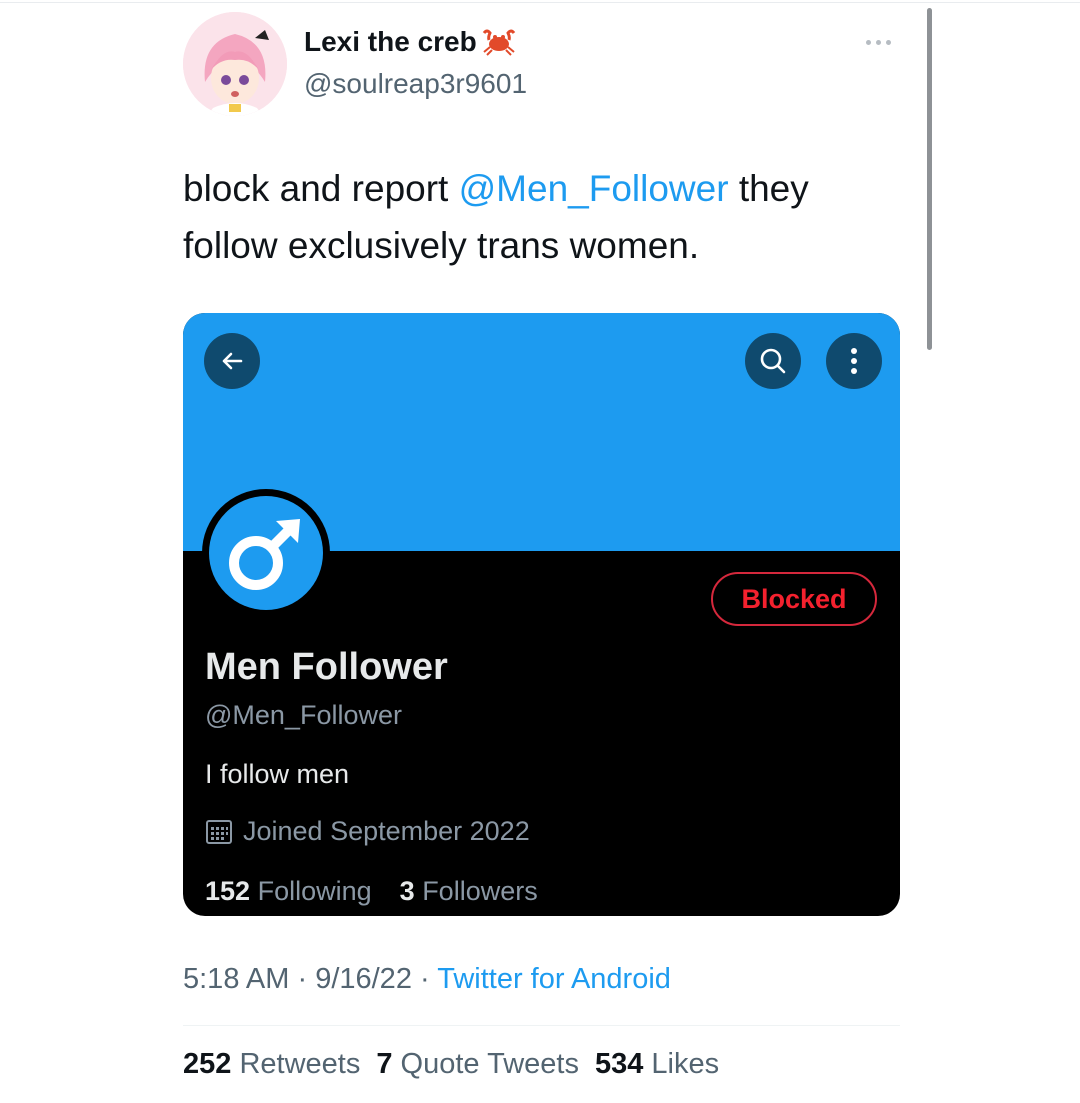 Image resolution: width=1080 pixels, height=1103 pixels. What do you see at coordinates (314, 891) in the screenshot?
I see `following-label: Following` at bounding box center [314, 891].